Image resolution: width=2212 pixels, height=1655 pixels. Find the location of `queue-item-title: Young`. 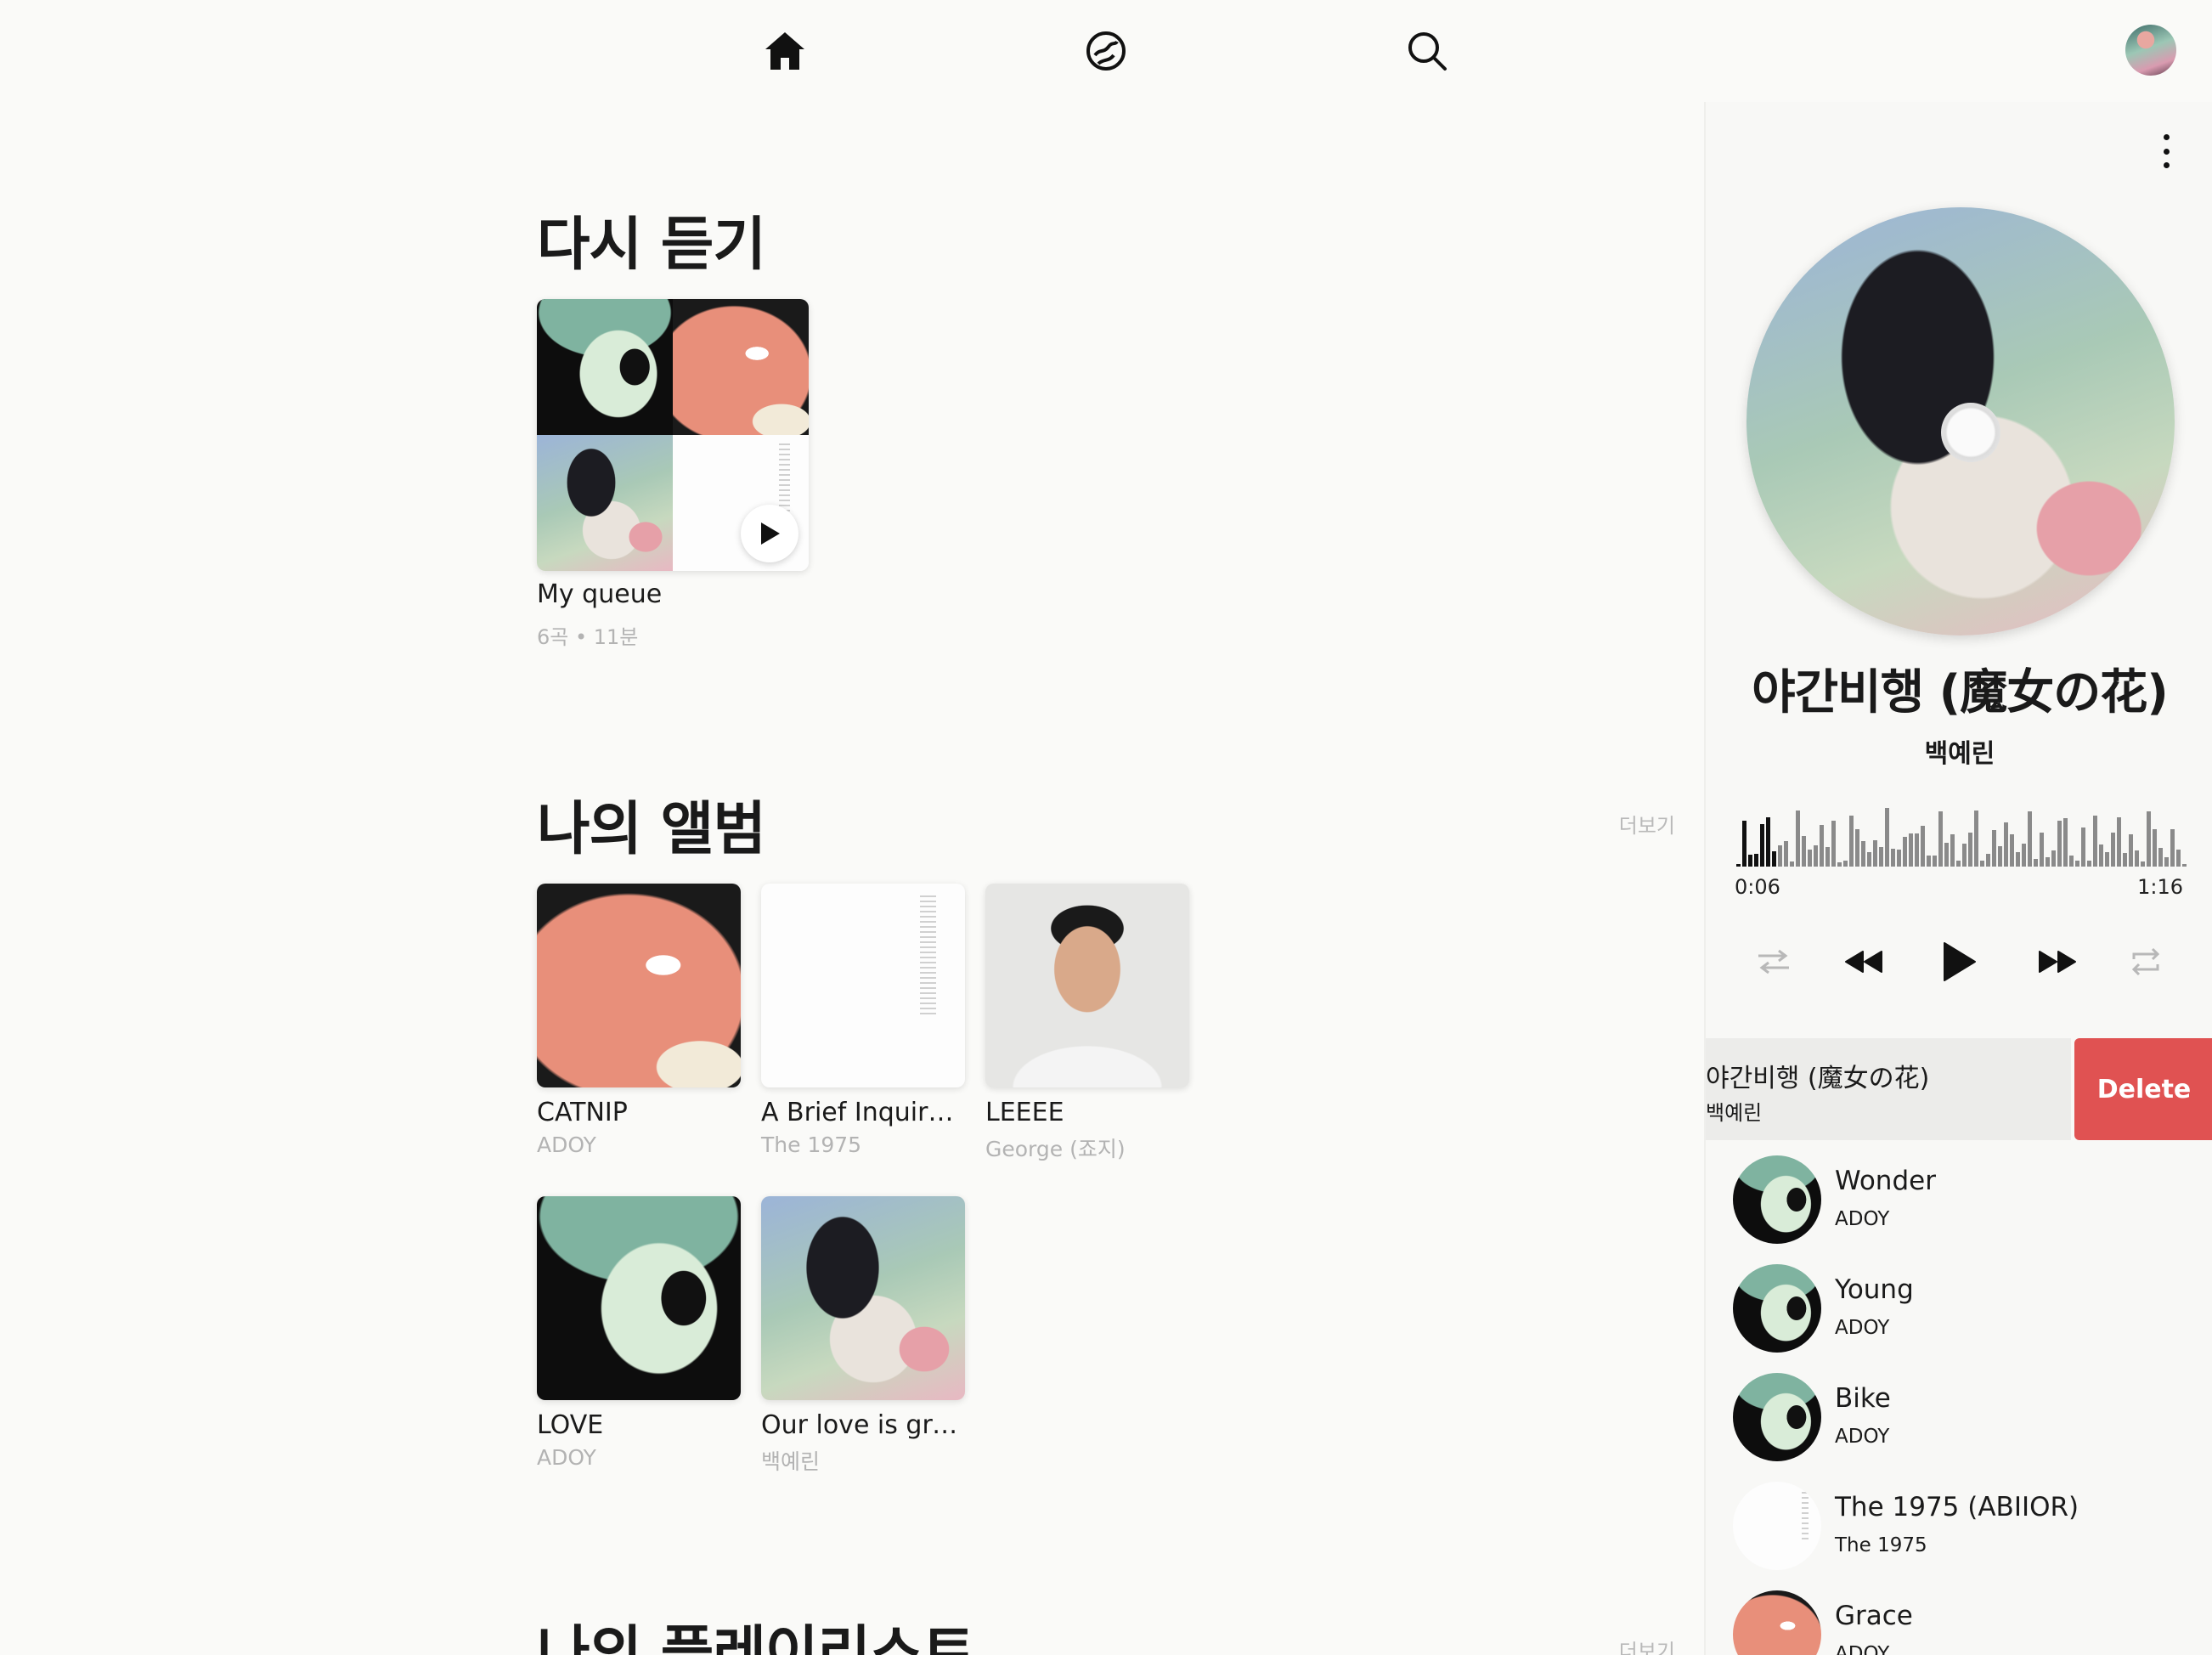

queue-item-title: Young is located at coordinates (1875, 1290).